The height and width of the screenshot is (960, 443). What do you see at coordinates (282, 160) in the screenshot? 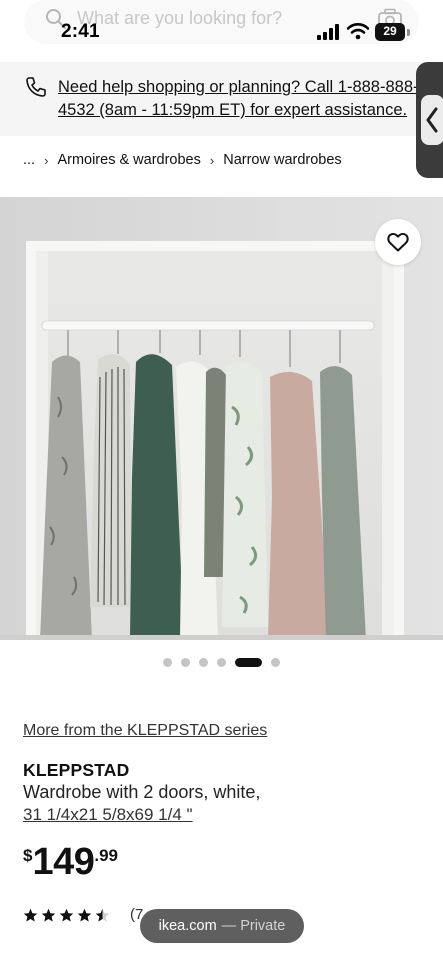
I see `breadcrumb-narrow-wardrobes: Narrow wardrobes` at bounding box center [282, 160].